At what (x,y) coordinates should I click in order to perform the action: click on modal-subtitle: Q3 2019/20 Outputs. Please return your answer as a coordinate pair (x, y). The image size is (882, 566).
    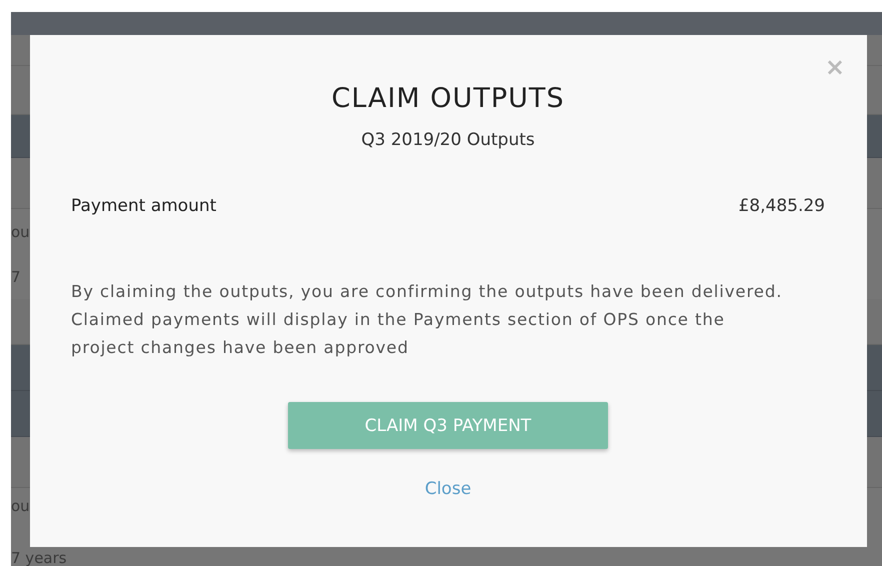
    Looking at the image, I should click on (448, 140).